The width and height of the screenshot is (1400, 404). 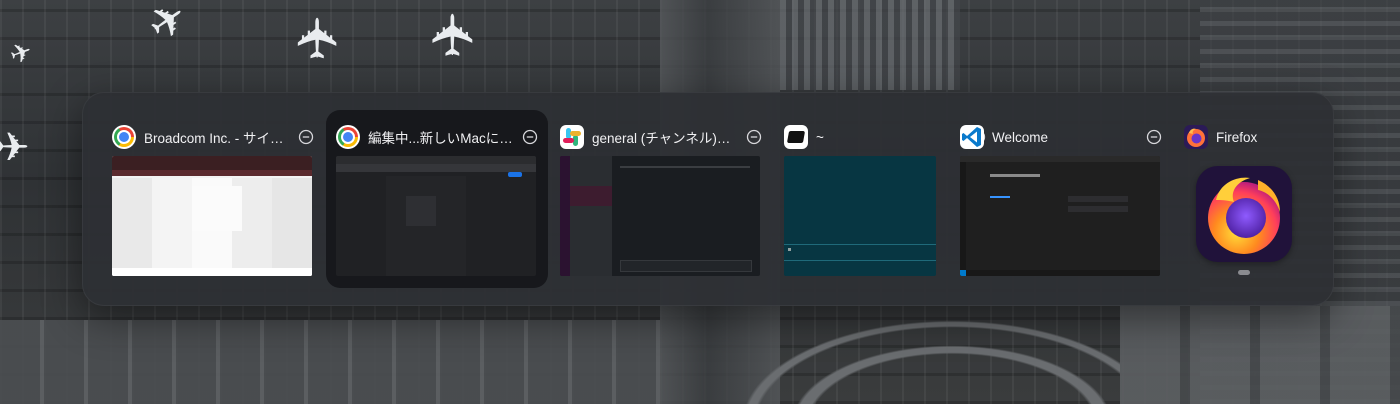 I want to click on wallpaper-parking, so click(x=870, y=45).